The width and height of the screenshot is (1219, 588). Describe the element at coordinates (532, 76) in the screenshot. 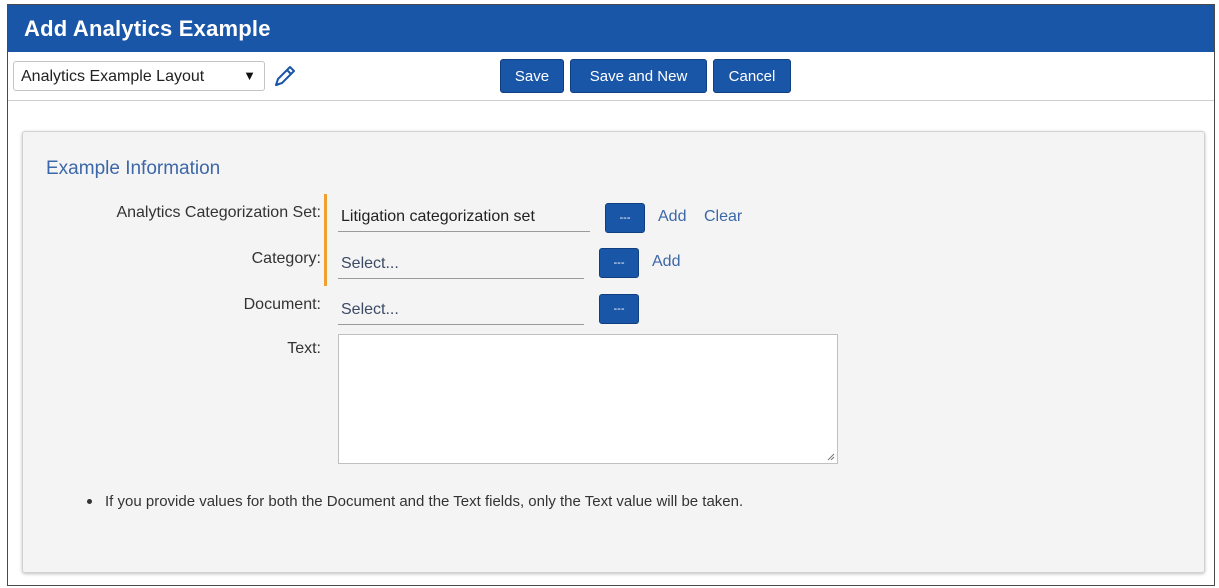

I see `save-button: Save` at that location.